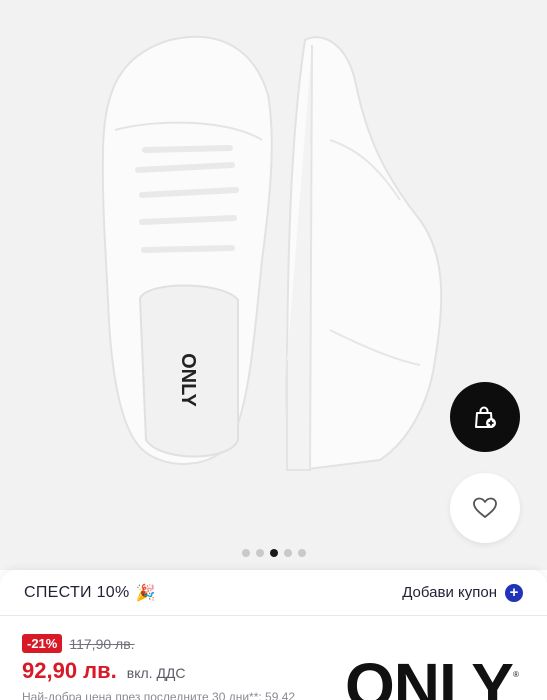 This screenshot has width=547, height=700. What do you see at coordinates (516, 674) in the screenshot?
I see `brand-registered-mark: ®` at bounding box center [516, 674].